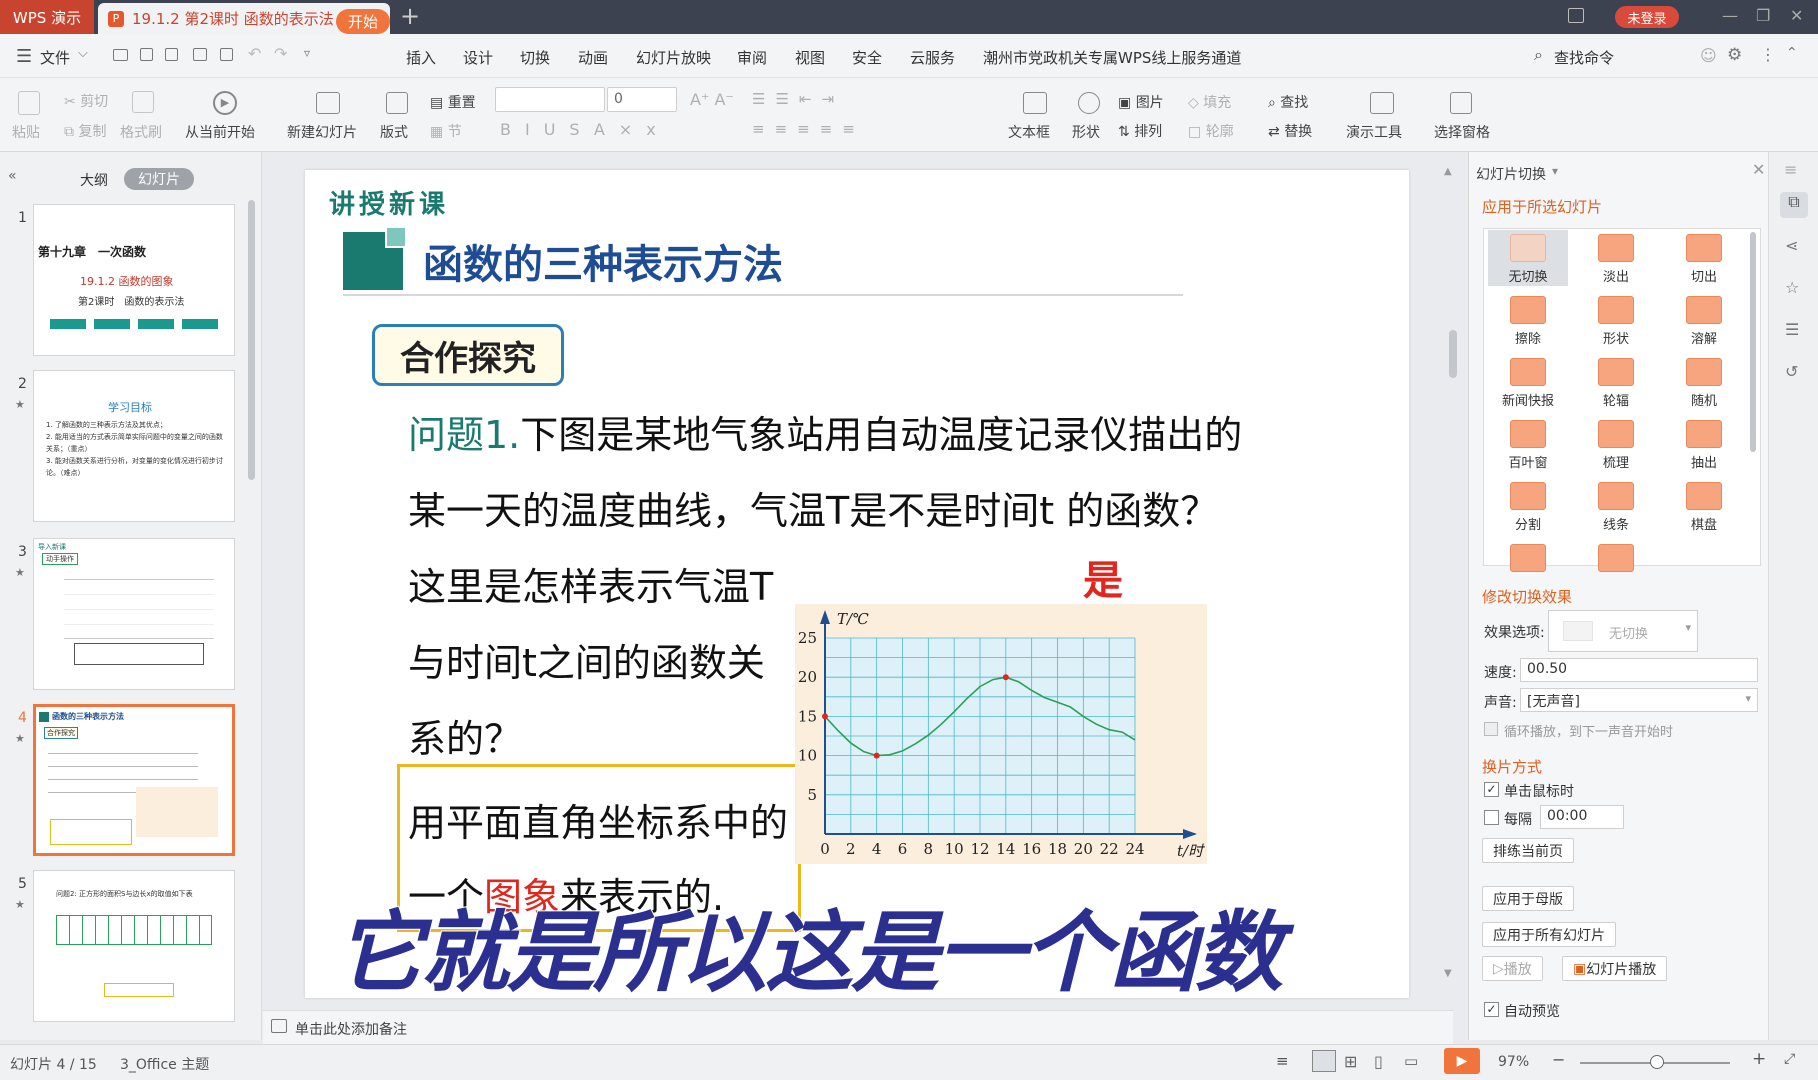 This screenshot has width=1818, height=1080. Describe the element at coordinates (1704, 319) in the screenshot. I see `transition-option: 溶解` at that location.